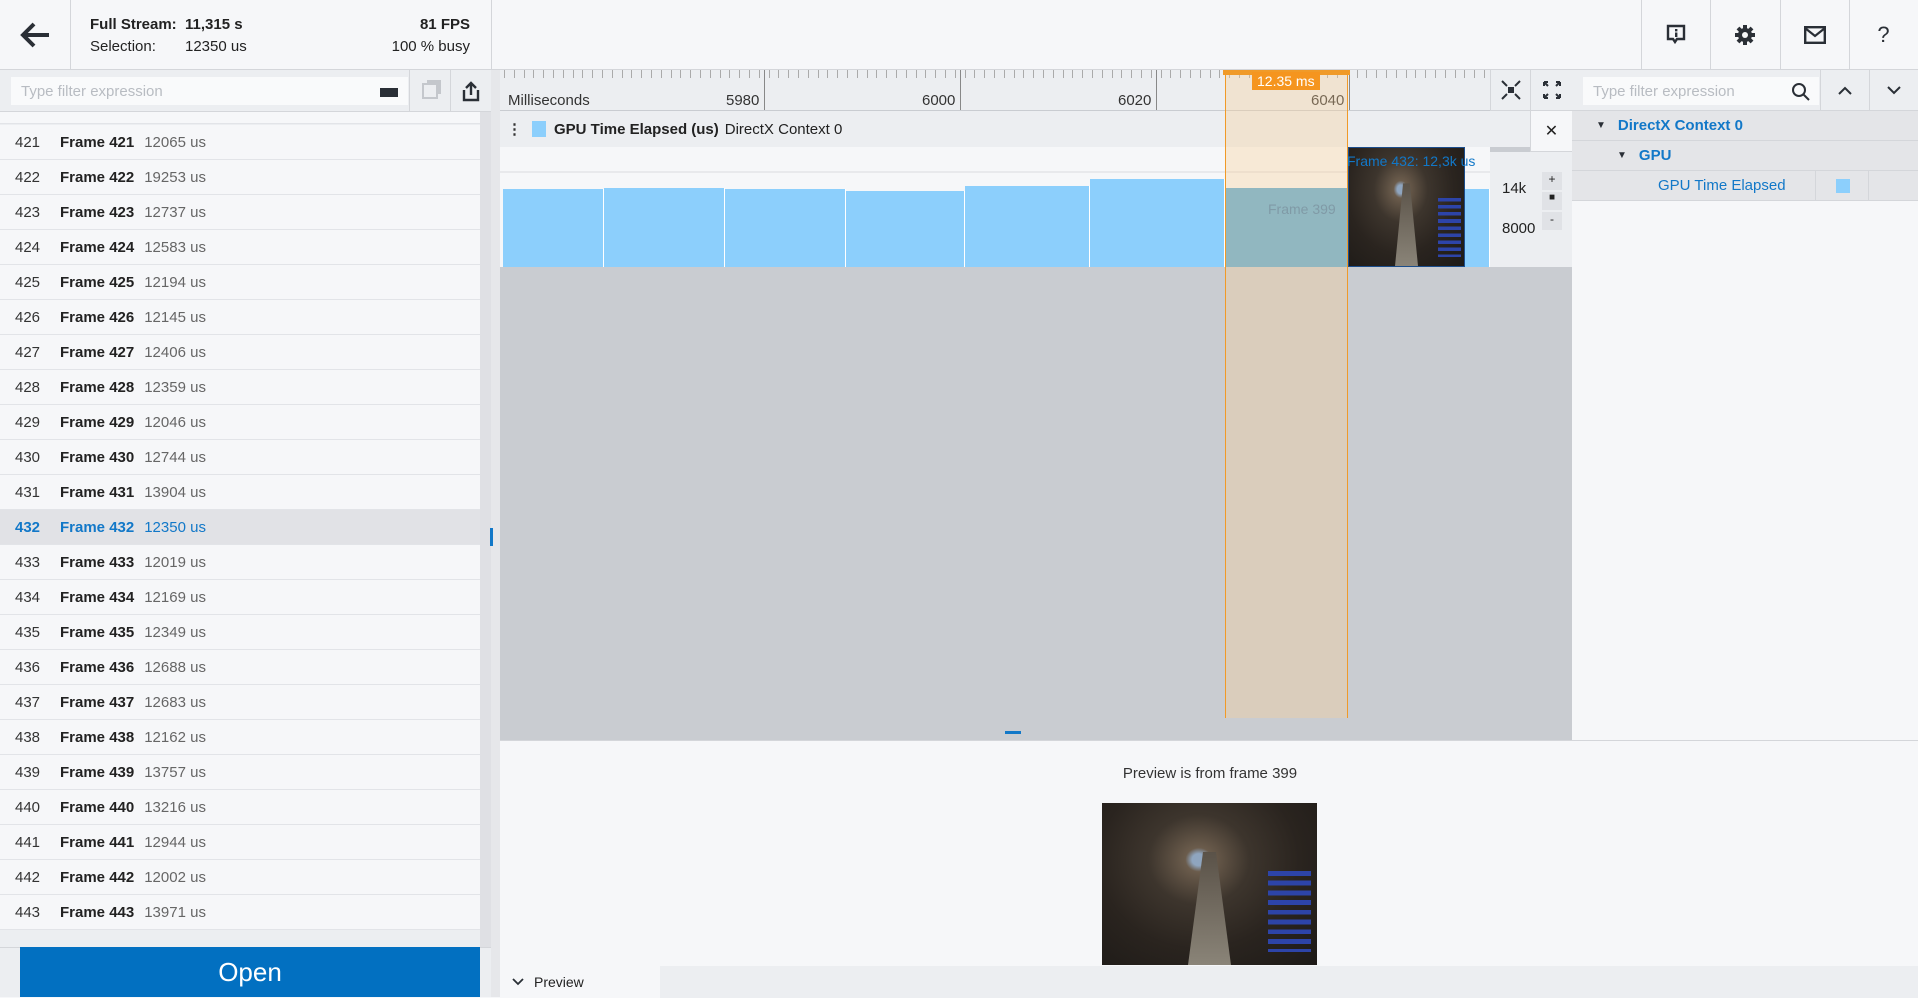  I want to click on tree-item-gpu-time-elapsed: GPU Time Elapsed, so click(1745, 186).